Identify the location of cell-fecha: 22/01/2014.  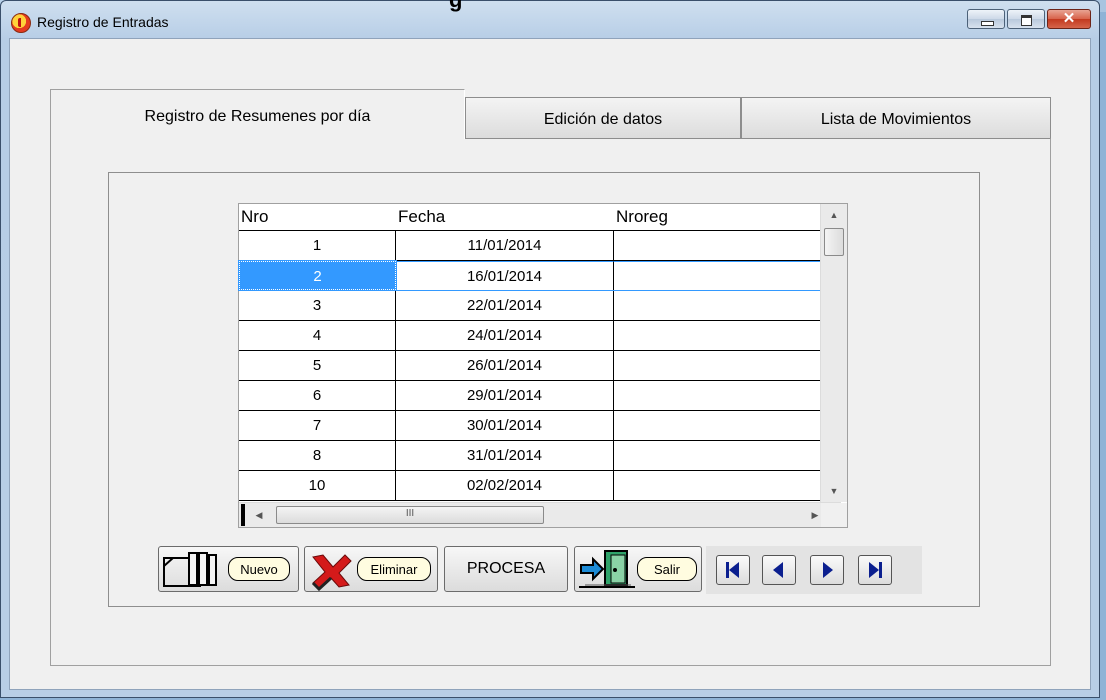
(505, 305).